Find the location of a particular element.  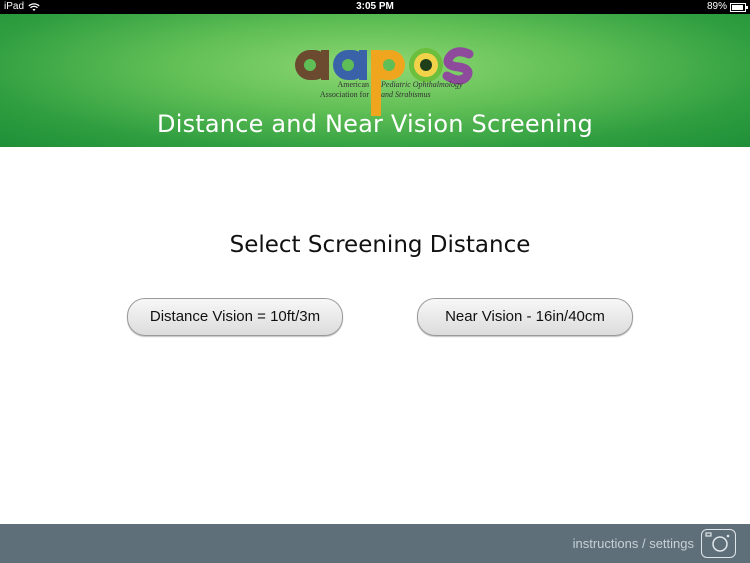

logo-org-right: Pediatric Ophthalmology and Strabismus is located at coordinates (441, 90).